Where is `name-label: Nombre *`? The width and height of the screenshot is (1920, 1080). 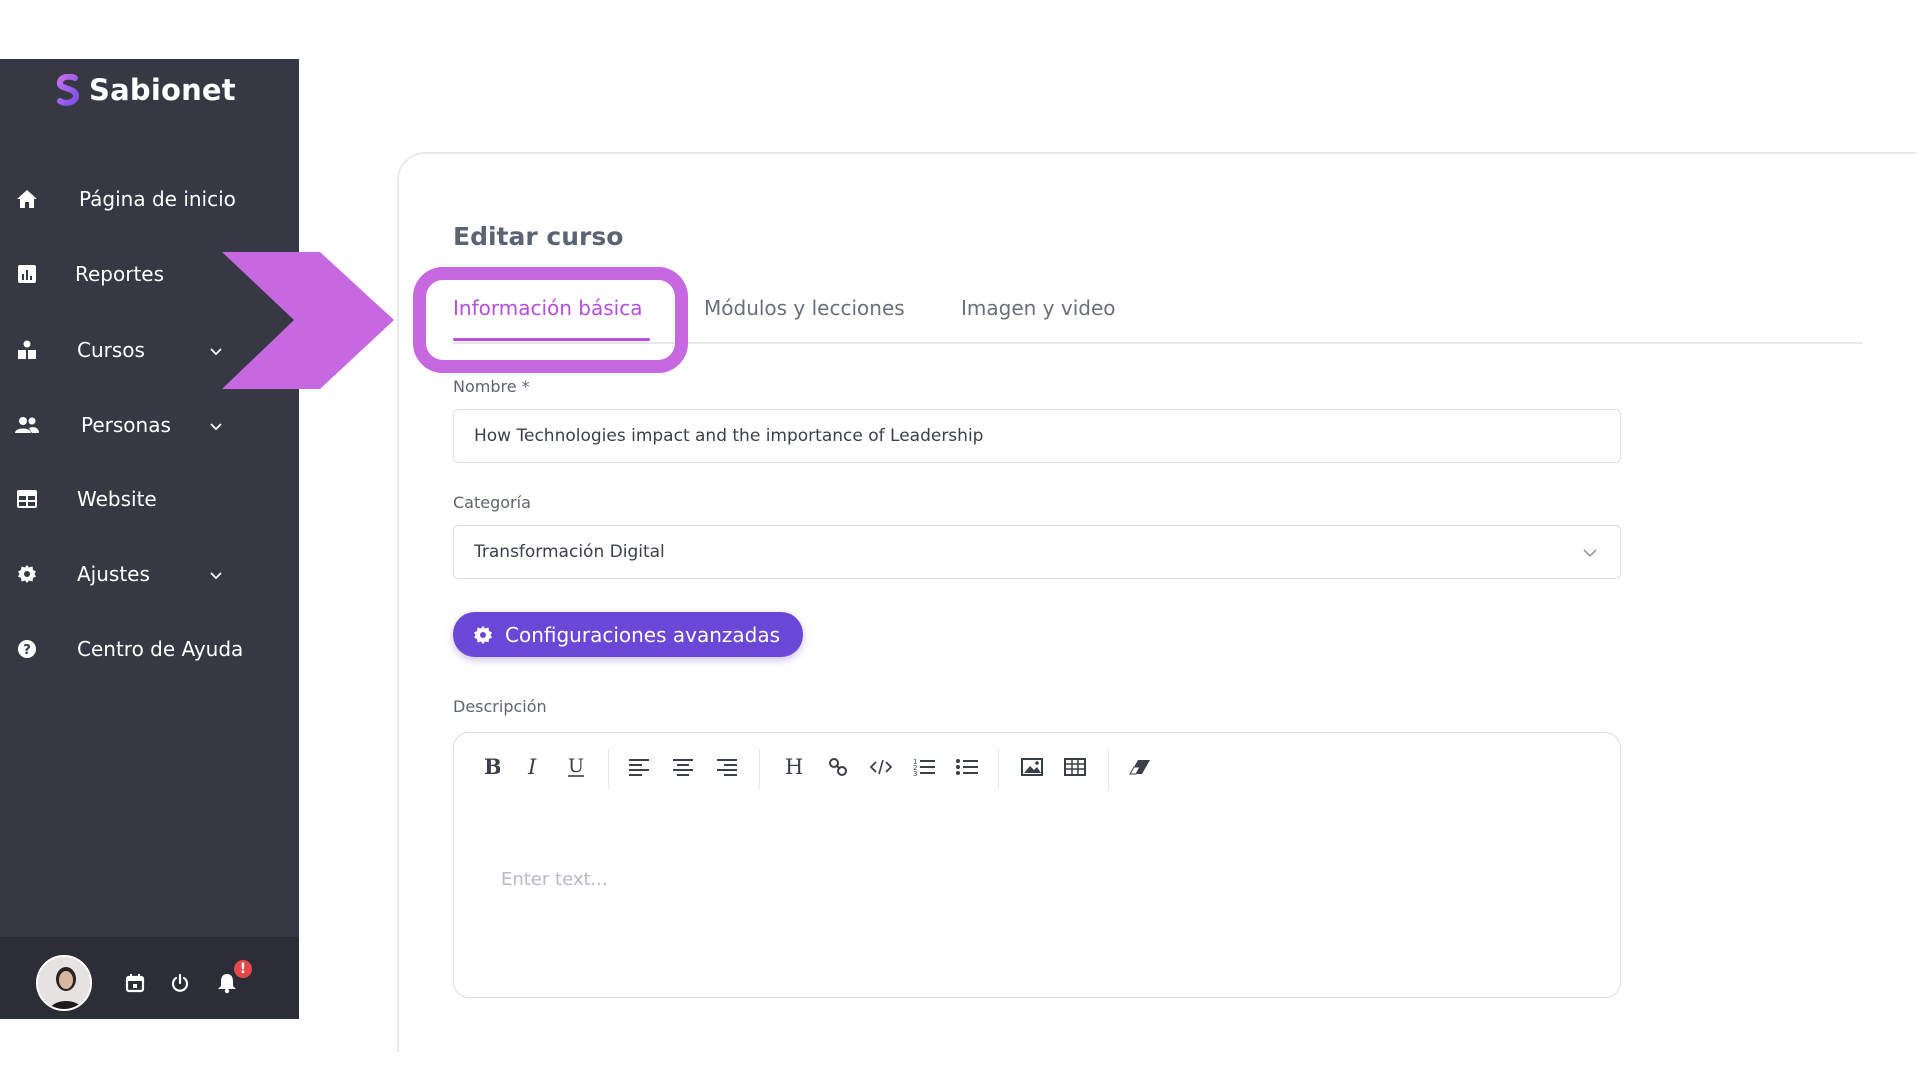 name-label: Nombre * is located at coordinates (491, 386).